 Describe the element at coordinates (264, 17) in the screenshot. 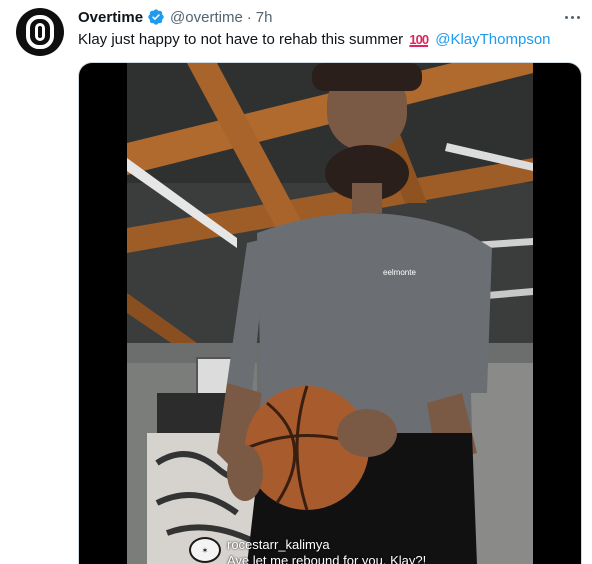

I see `tweet-timestamp: 7h` at that location.